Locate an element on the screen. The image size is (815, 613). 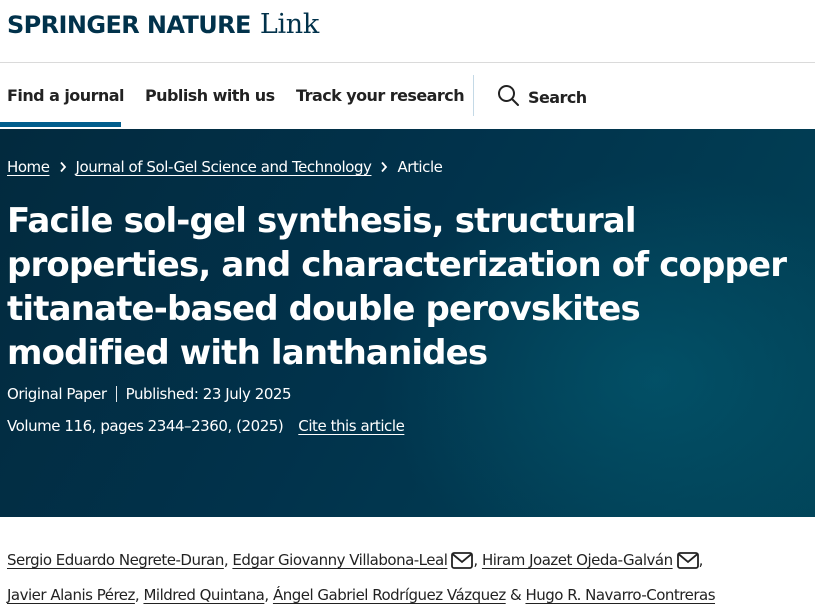
published-date: Published: 23 July 2025 is located at coordinates (208, 394).